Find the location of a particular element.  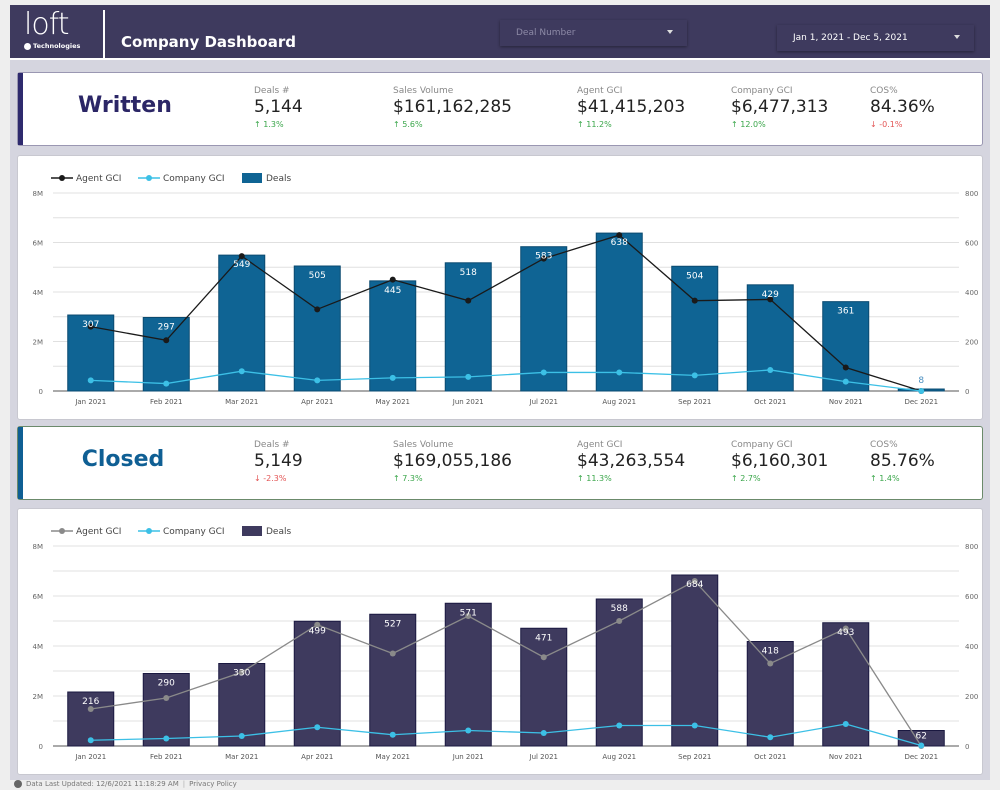

metric-delta: ↑ 1.3% is located at coordinates (278, 124).